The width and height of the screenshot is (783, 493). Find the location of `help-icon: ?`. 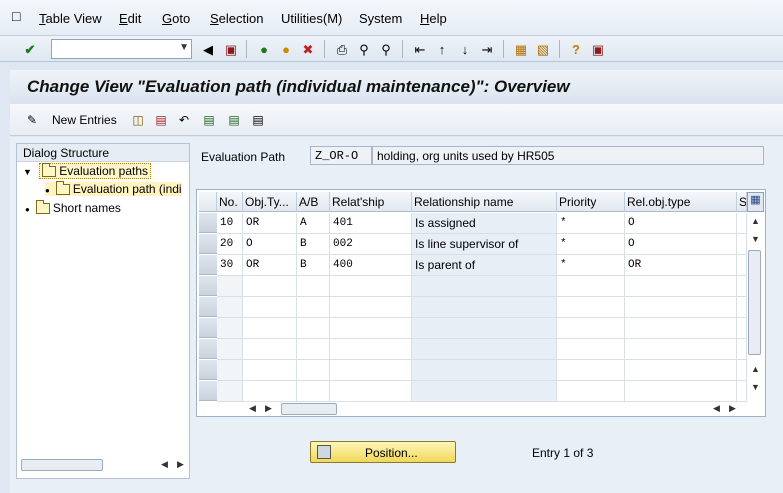

help-icon: ? is located at coordinates (576, 49).